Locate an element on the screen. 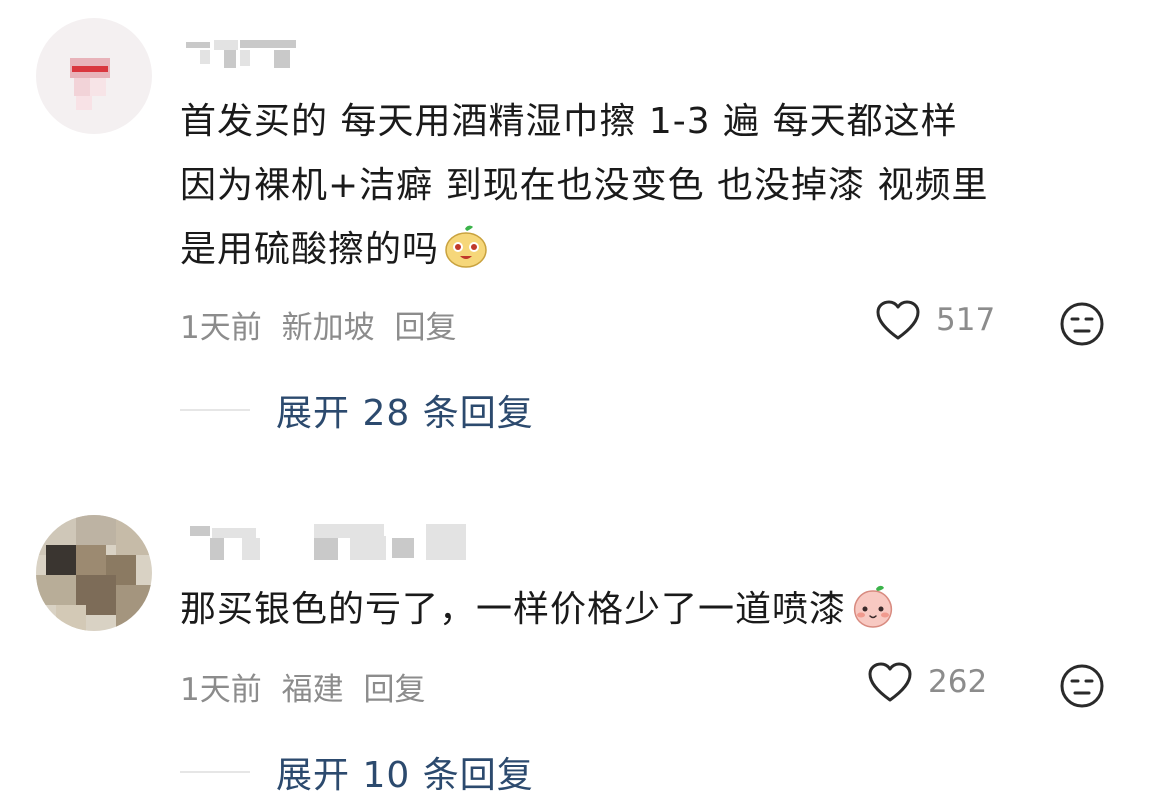 This screenshot has width=1156, height=798. like-button: 262 is located at coordinates (926, 682).